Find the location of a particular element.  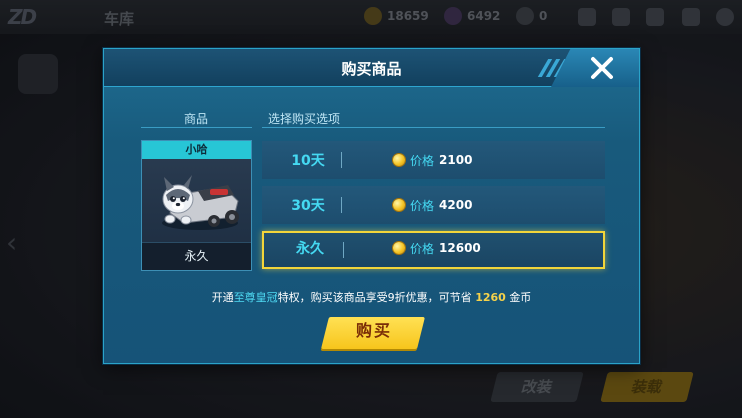

option-price: 价格 2100 is located at coordinates (432, 160).